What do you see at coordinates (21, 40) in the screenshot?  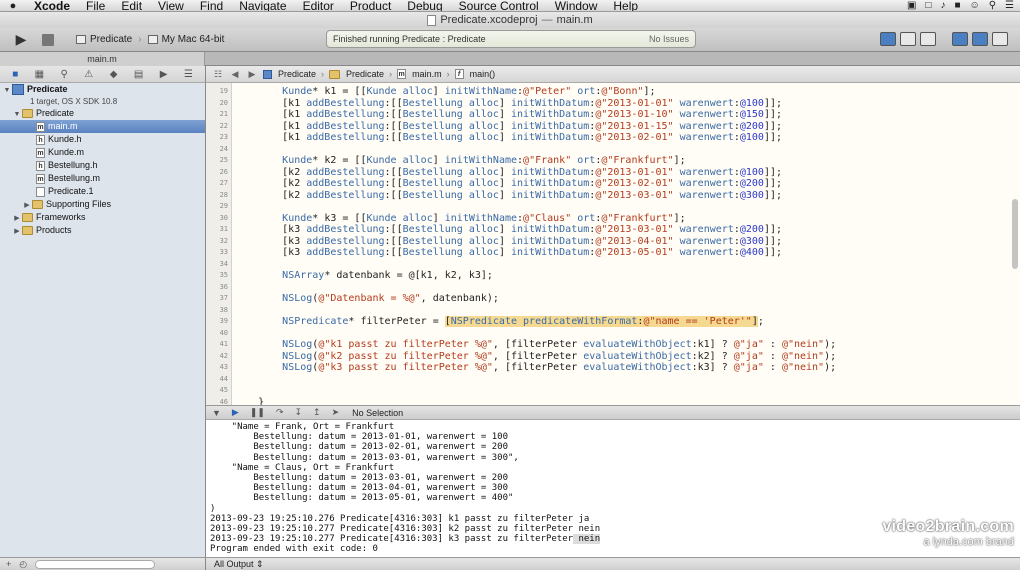 I see `run-button: ▶` at bounding box center [21, 40].